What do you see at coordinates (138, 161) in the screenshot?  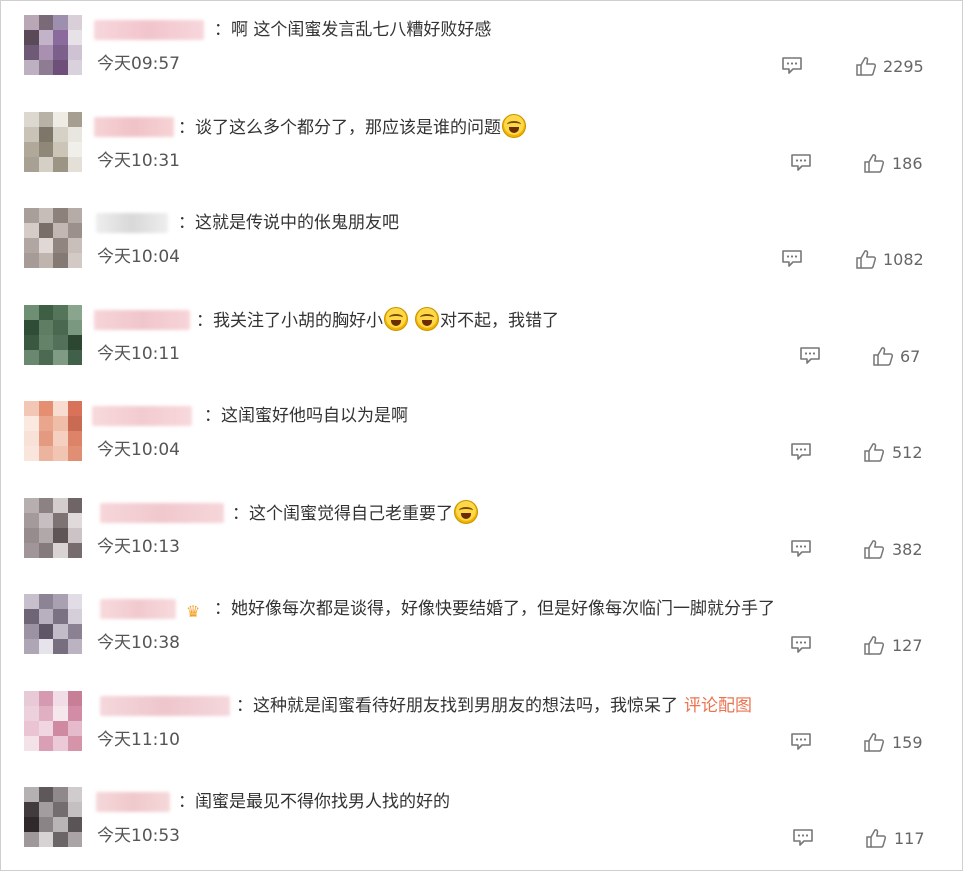 I see `comment-time: 今天10:31` at bounding box center [138, 161].